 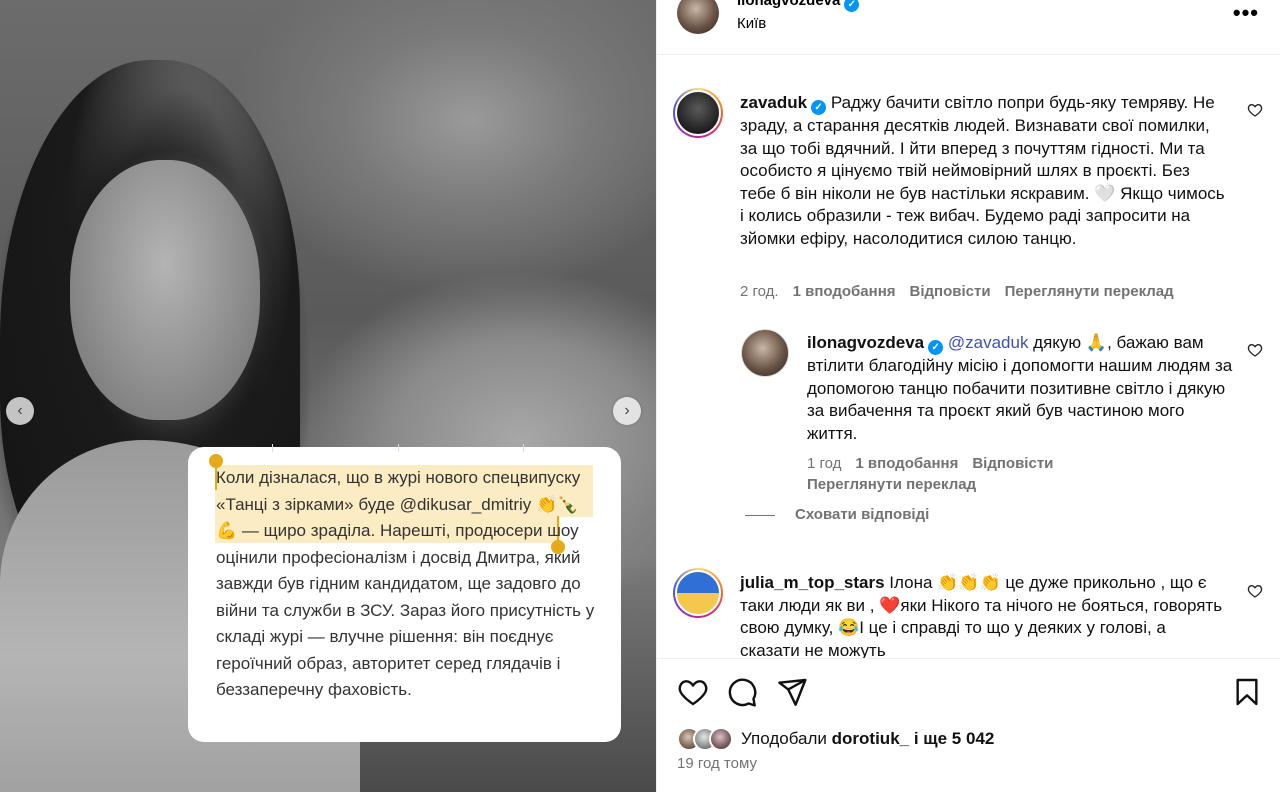 What do you see at coordinates (824, 463) in the screenshot?
I see `reply-time: 1 год` at bounding box center [824, 463].